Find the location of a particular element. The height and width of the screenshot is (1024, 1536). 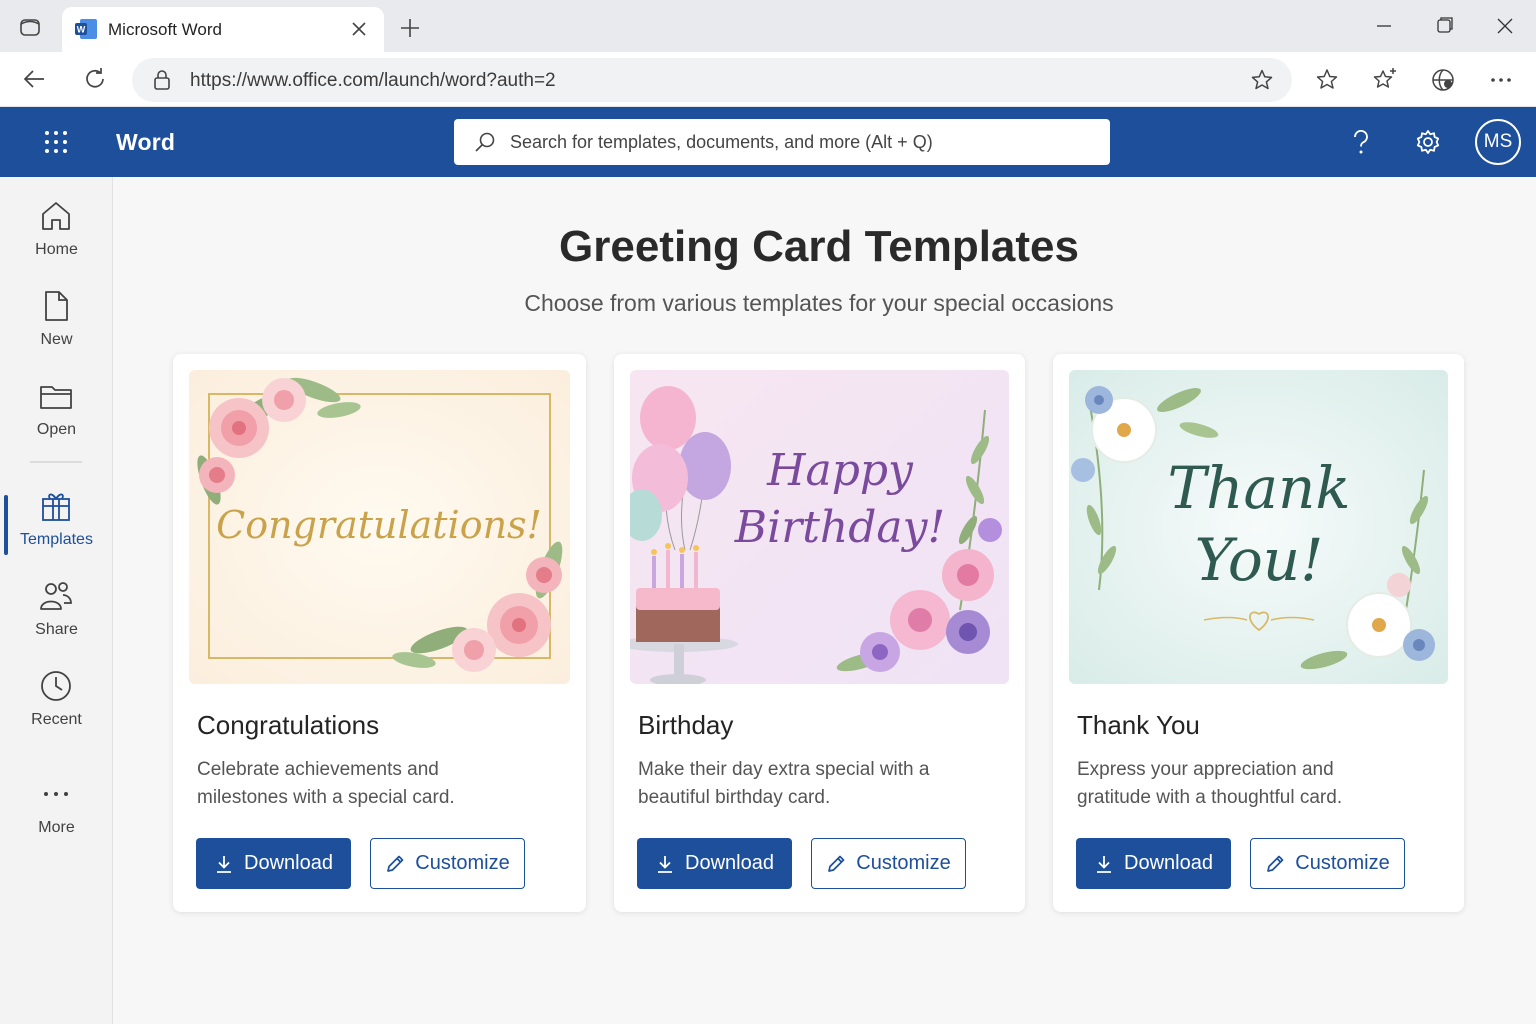

sidebar-item-recent: Recent is located at coordinates (56, 705).